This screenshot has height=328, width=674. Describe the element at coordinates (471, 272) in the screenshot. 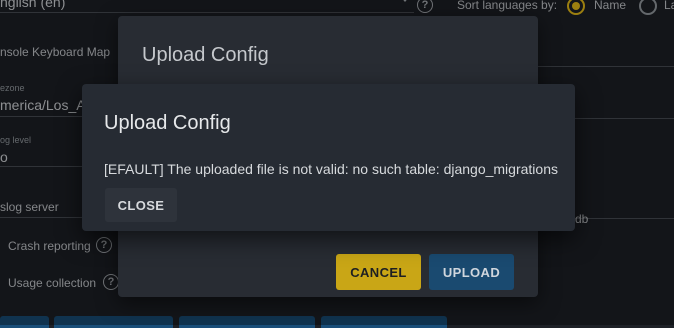

I see `upload-button: UPLOAD` at that location.